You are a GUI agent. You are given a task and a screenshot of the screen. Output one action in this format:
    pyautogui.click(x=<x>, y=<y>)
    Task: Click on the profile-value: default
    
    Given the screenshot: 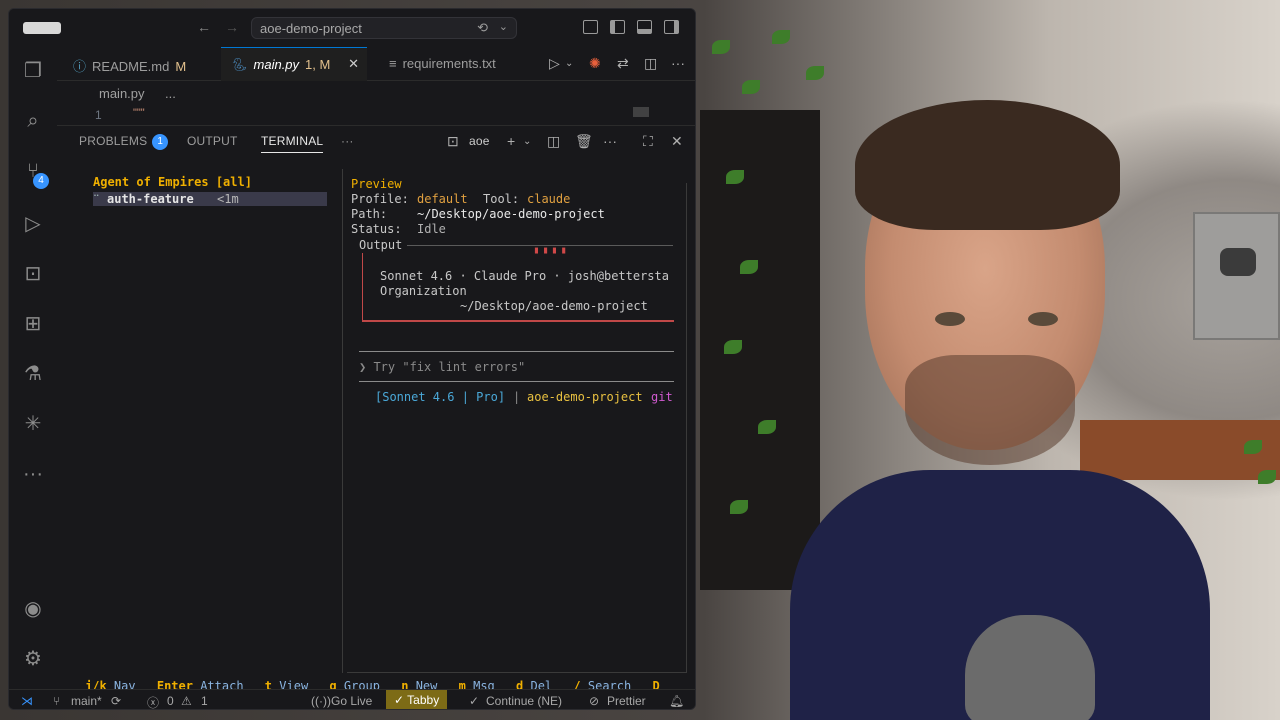 What is the action you would take?
    pyautogui.click(x=442, y=199)
    